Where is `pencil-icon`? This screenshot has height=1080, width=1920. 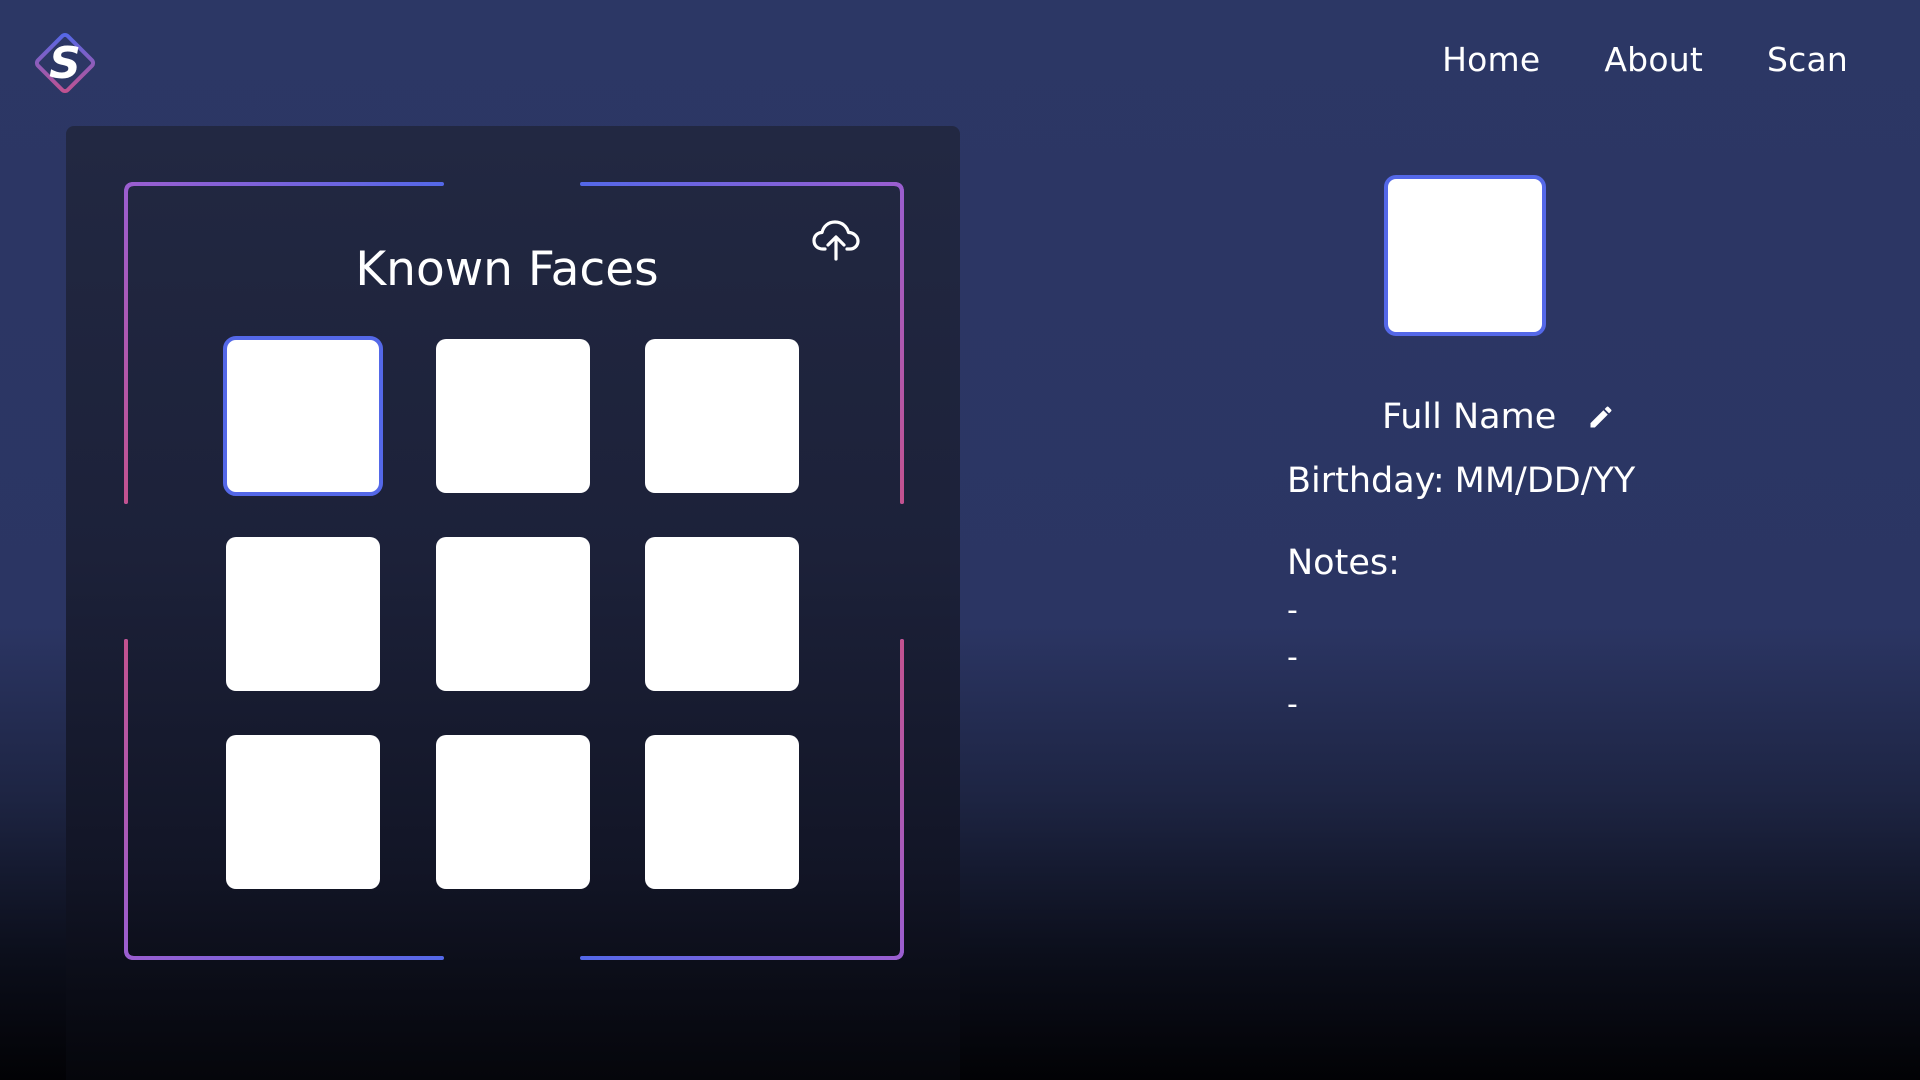
pencil-icon is located at coordinates (1601, 417).